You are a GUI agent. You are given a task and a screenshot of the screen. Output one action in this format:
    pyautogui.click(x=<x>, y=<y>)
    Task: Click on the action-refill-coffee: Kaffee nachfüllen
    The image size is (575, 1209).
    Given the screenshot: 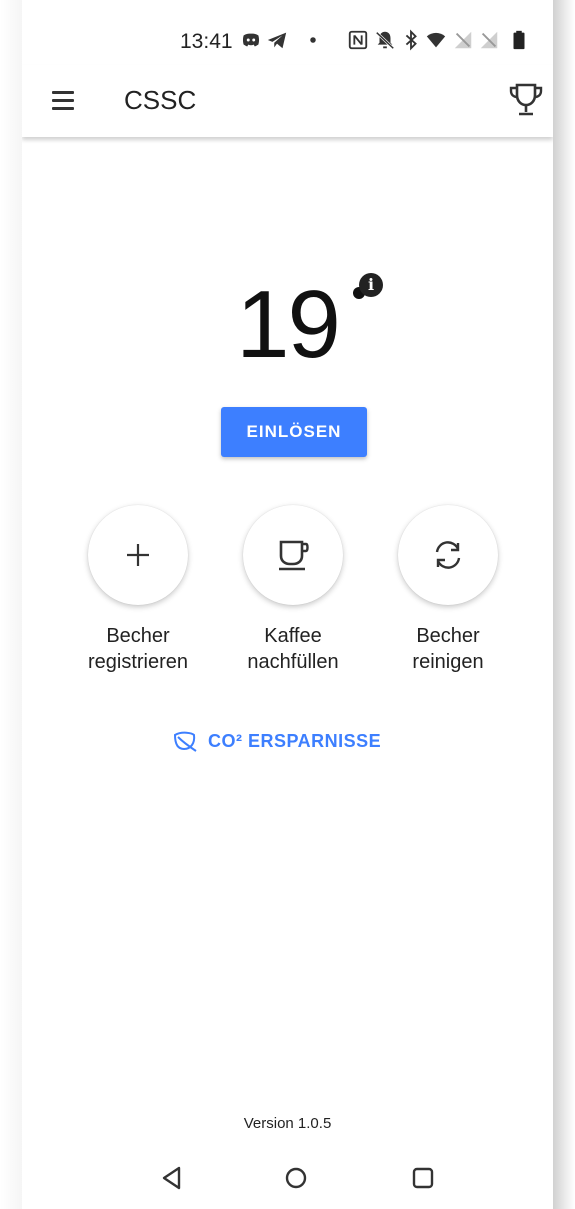 What is the action you would take?
    pyautogui.click(x=293, y=590)
    